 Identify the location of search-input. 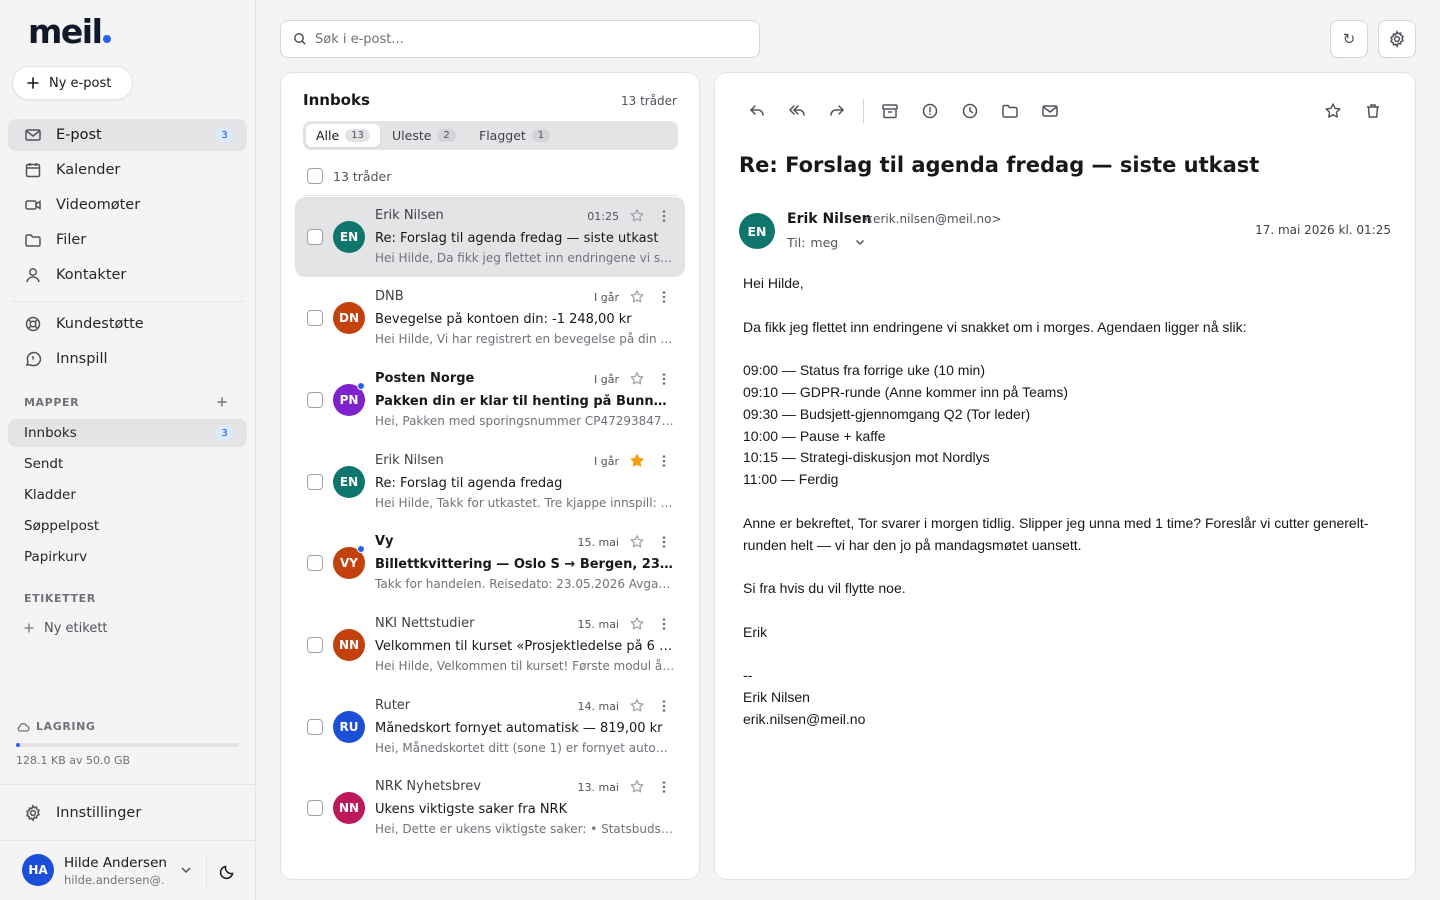
(525, 39).